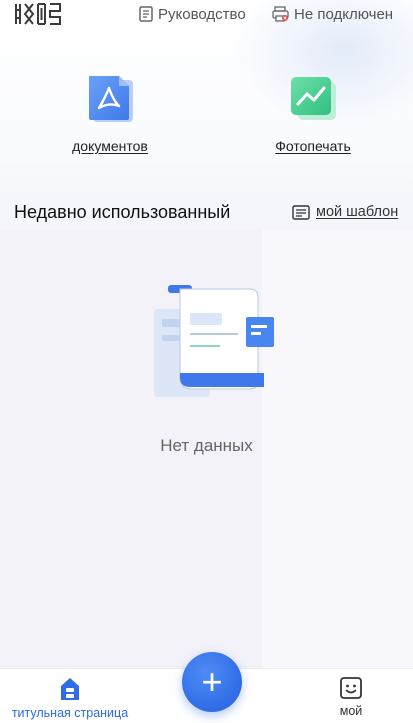  What do you see at coordinates (38, 14) in the screenshot?
I see `app-logo` at bounding box center [38, 14].